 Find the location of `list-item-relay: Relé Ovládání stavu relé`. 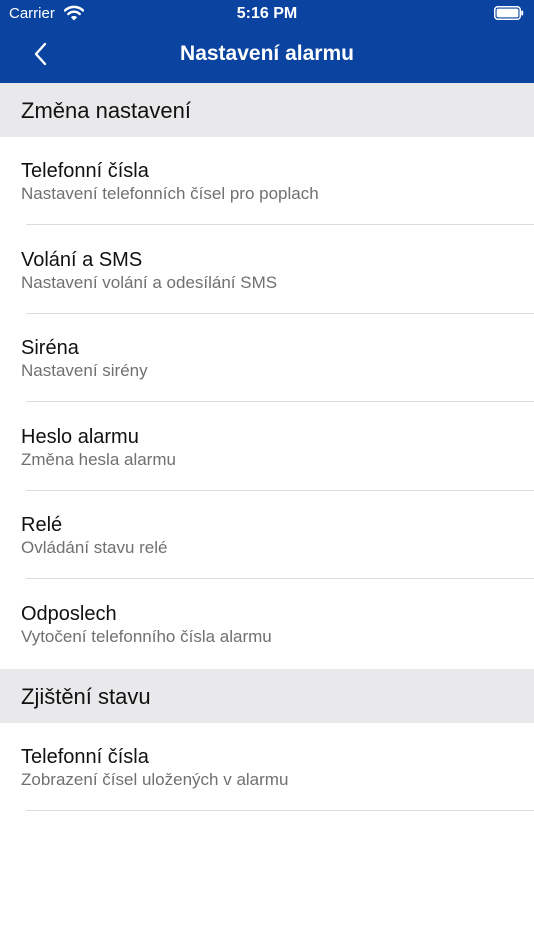

list-item-relay: Relé Ovládání stavu relé is located at coordinates (267, 535).